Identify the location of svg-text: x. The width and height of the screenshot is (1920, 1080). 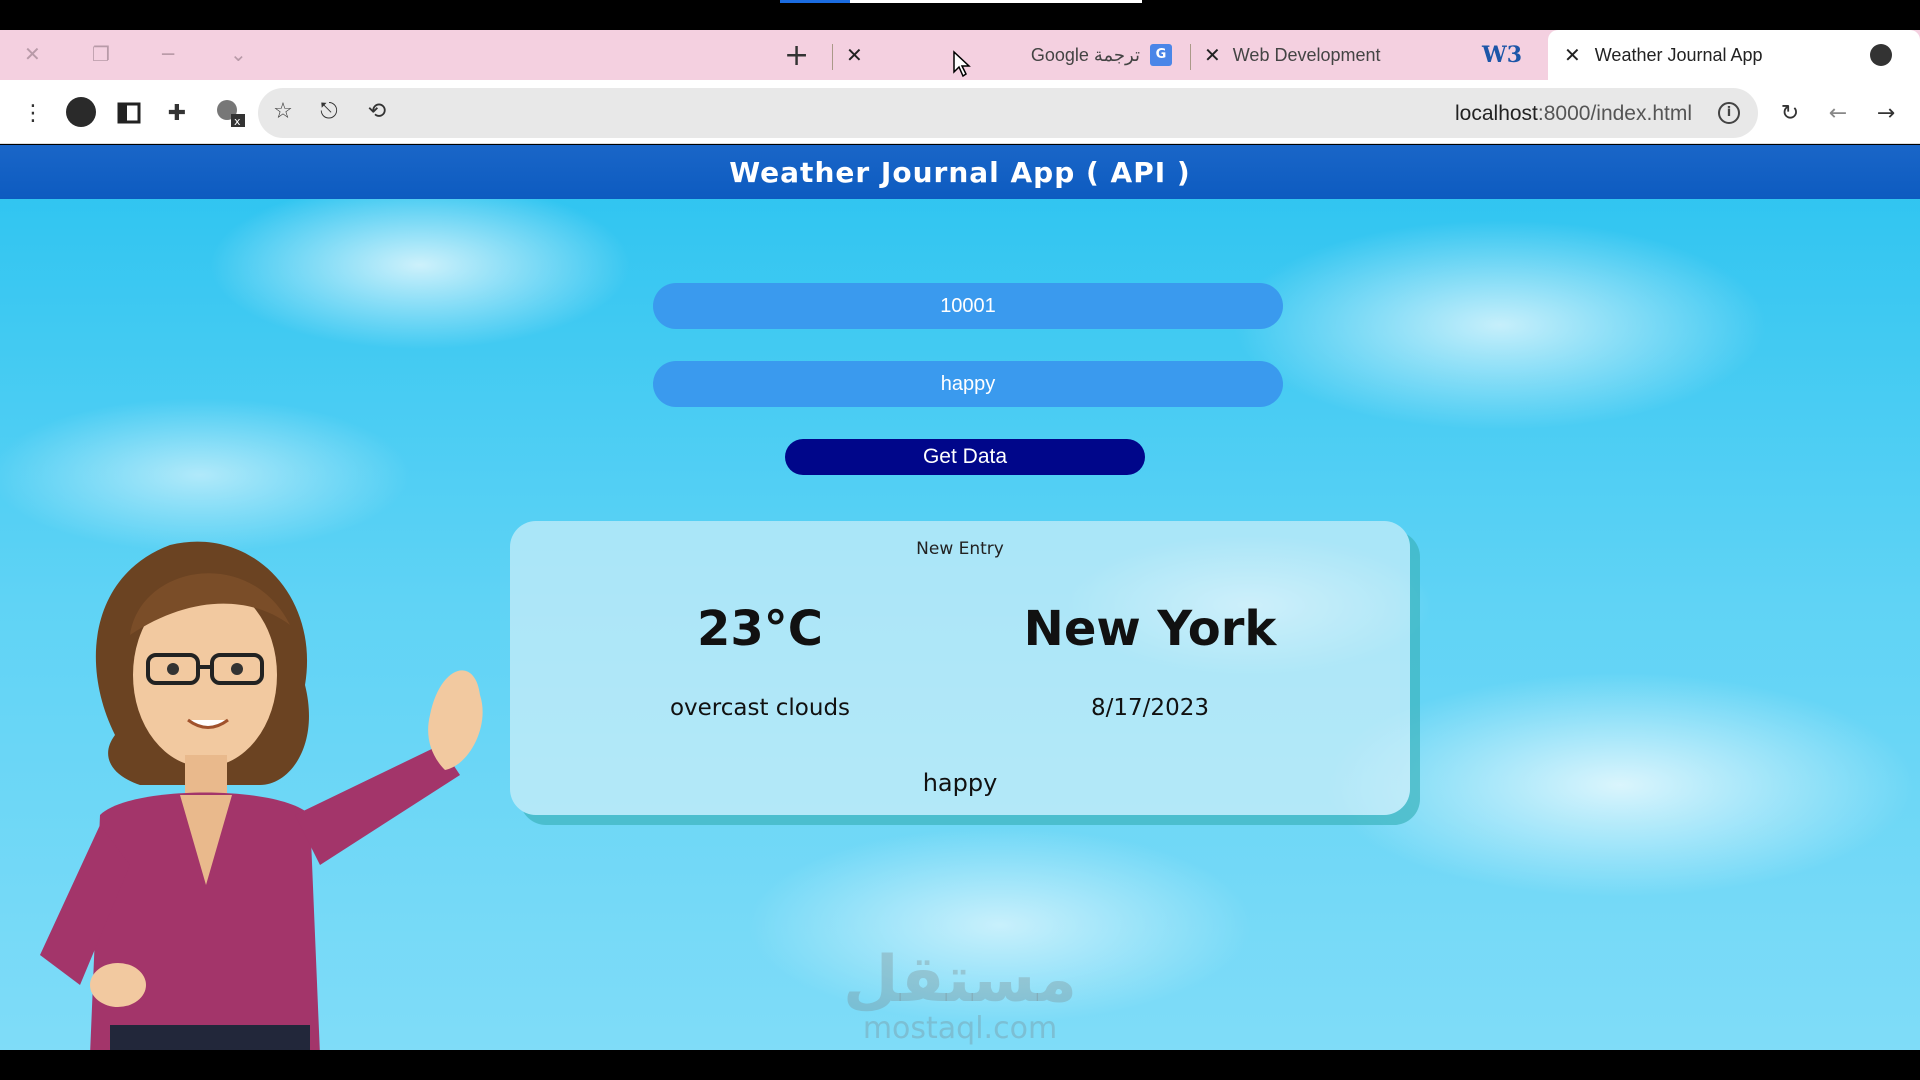
(237, 121).